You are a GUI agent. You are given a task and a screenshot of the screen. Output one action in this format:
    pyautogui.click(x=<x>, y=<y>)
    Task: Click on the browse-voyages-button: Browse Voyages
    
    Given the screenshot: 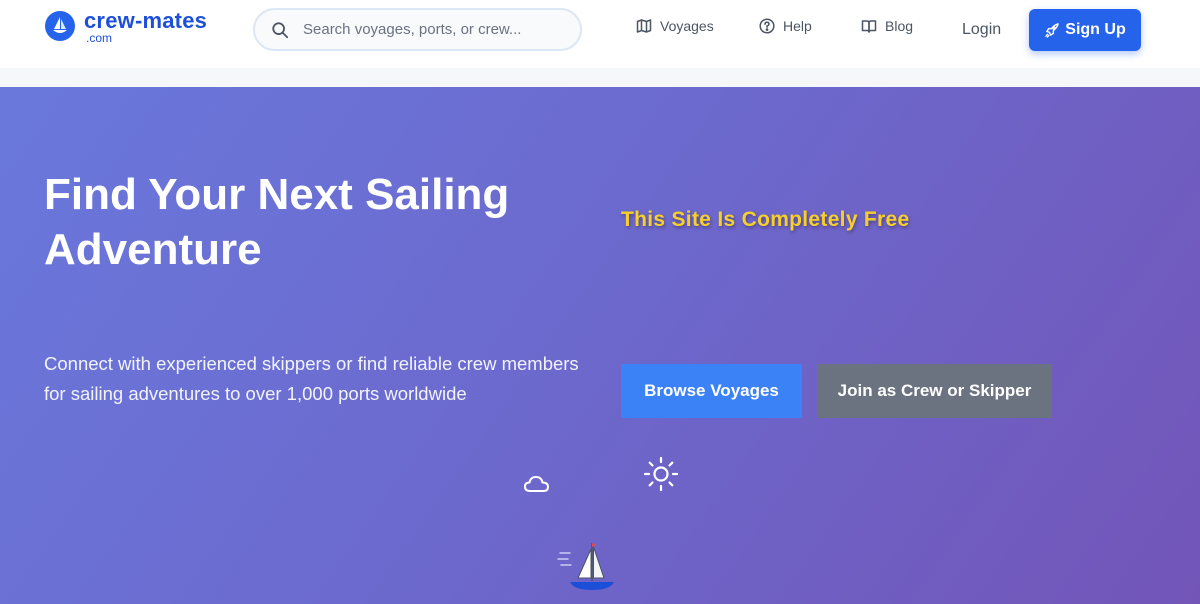 What is the action you would take?
    pyautogui.click(x=711, y=391)
    